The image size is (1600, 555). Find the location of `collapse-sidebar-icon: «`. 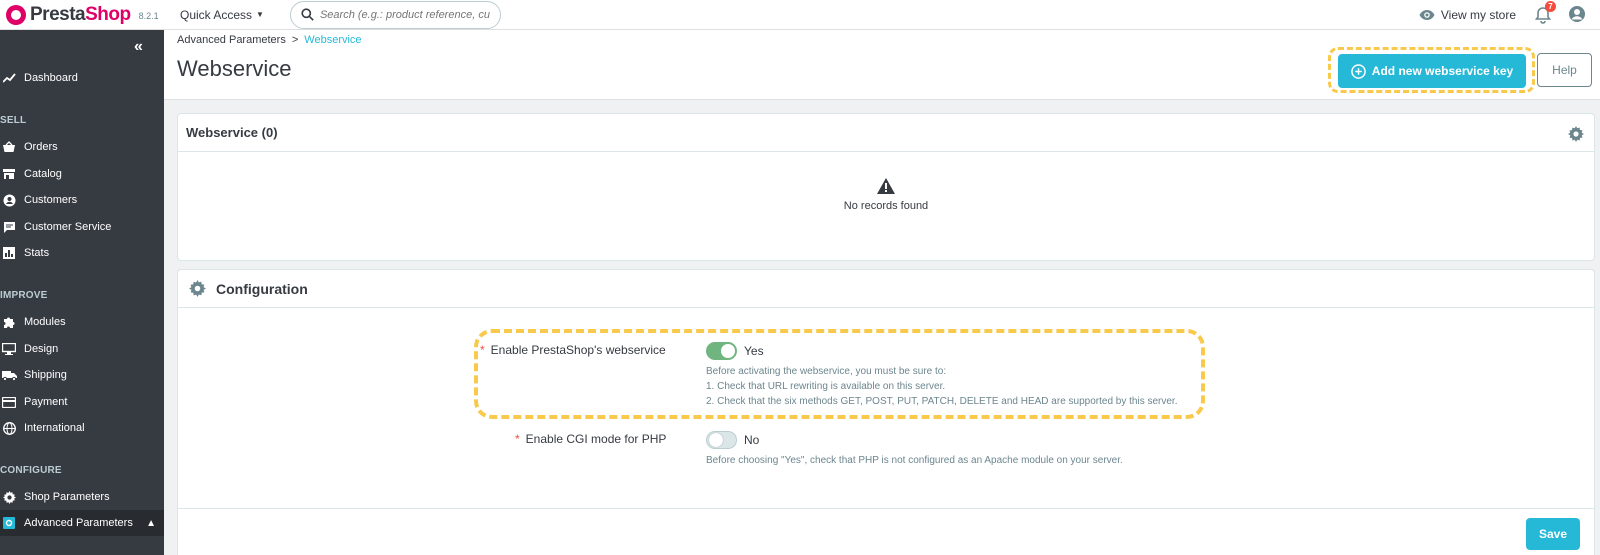

collapse-sidebar-icon: « is located at coordinates (138, 47).